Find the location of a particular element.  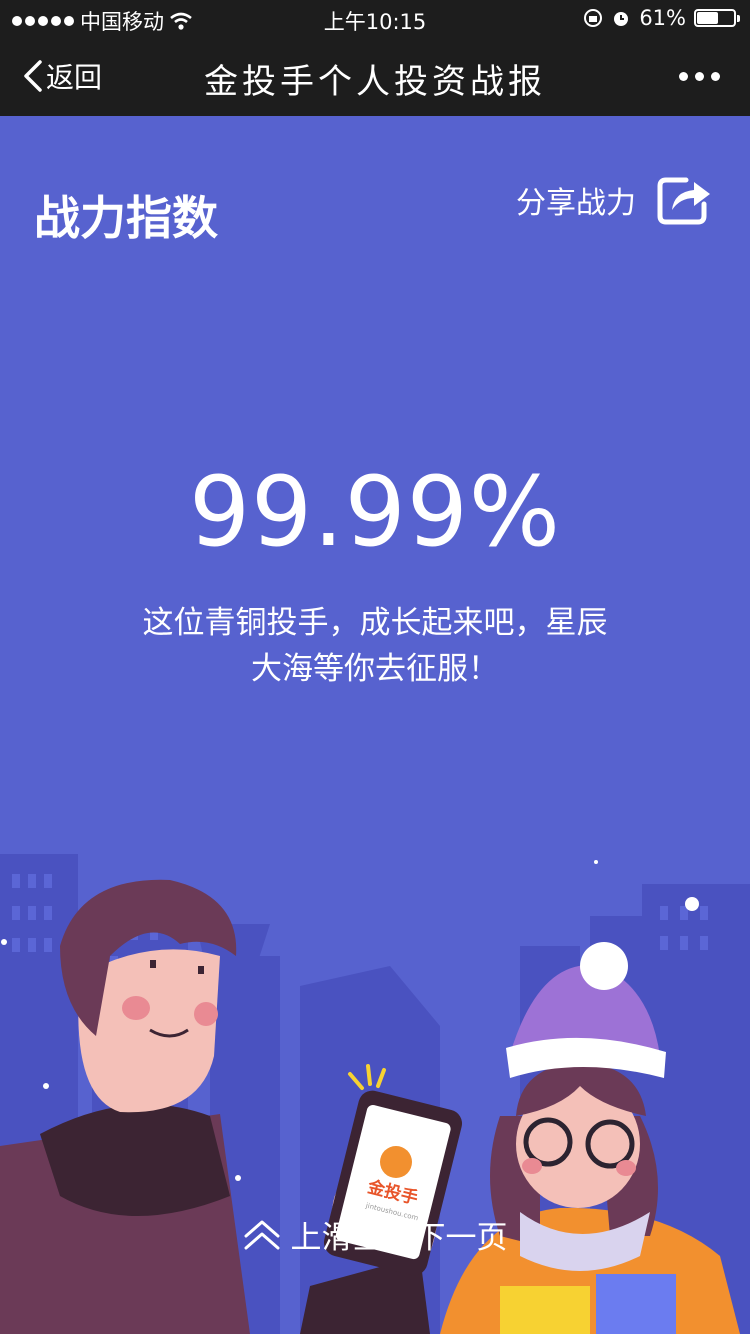

nav-bar: 返回 金投手个人投资战报 is located at coordinates (375, 77).